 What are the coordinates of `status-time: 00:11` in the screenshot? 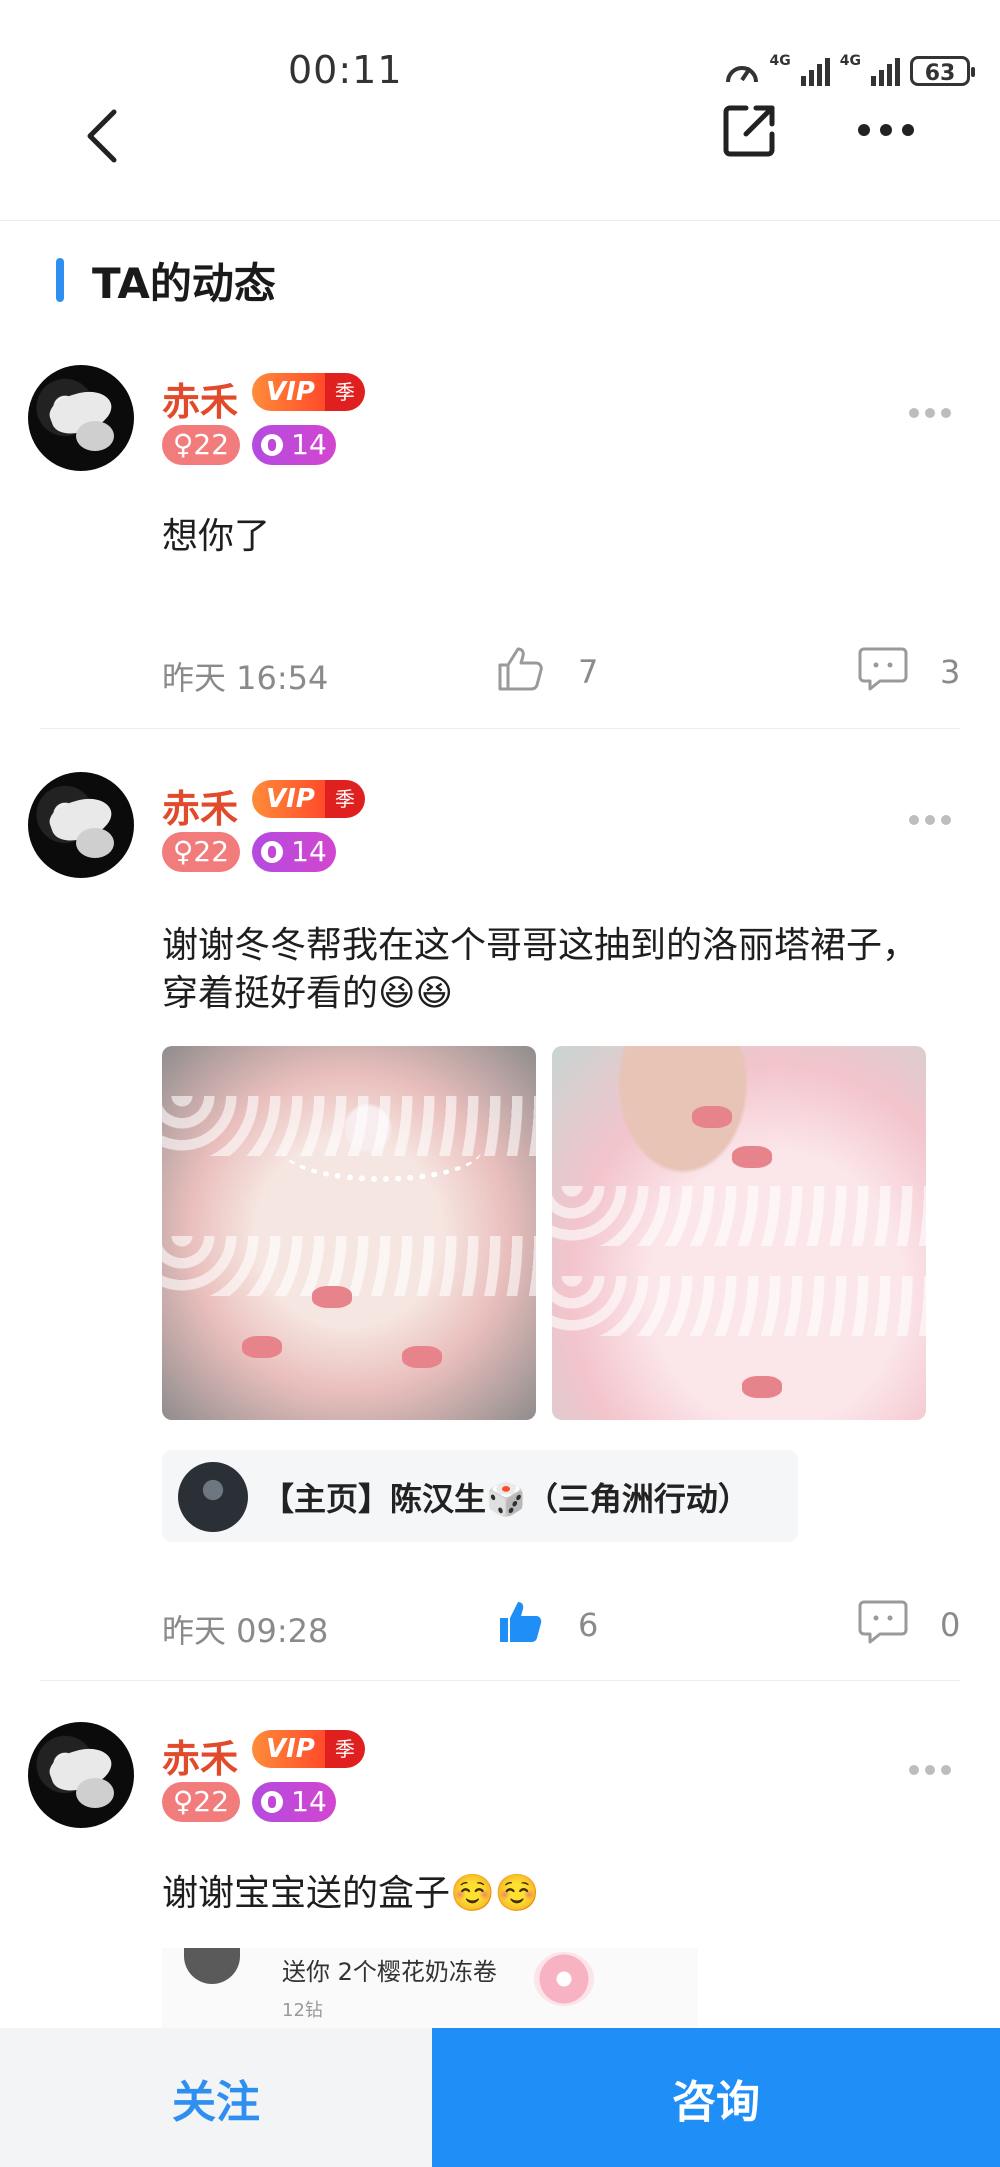 It's located at (345, 70).